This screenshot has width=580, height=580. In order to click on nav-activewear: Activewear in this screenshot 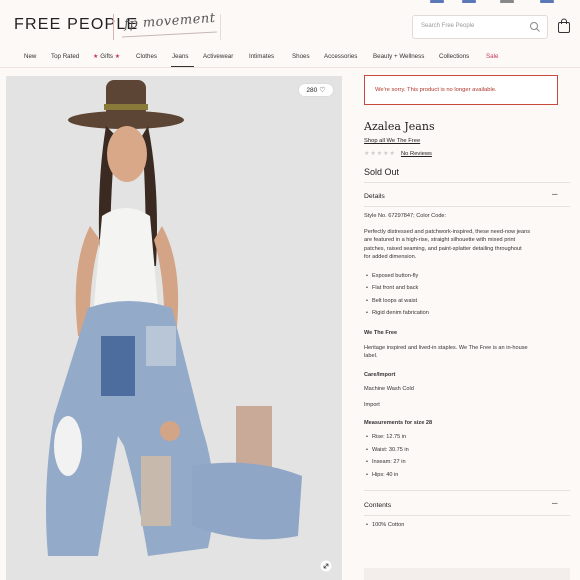, I will do `click(218, 56)`.